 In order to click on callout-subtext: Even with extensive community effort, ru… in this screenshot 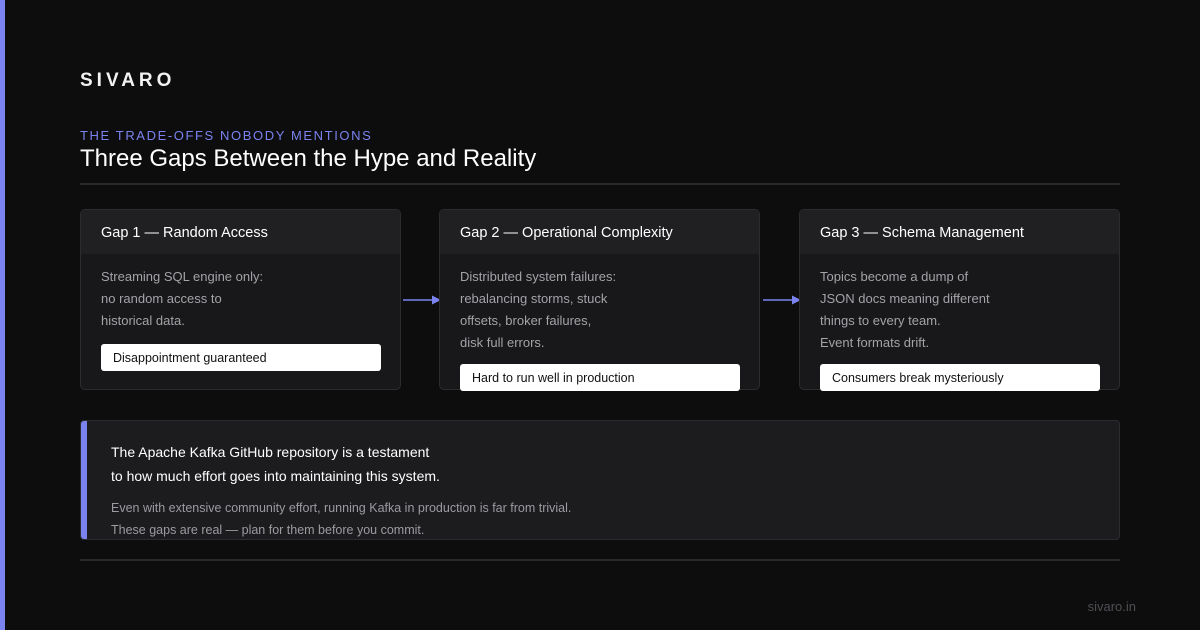, I will do `click(341, 508)`.